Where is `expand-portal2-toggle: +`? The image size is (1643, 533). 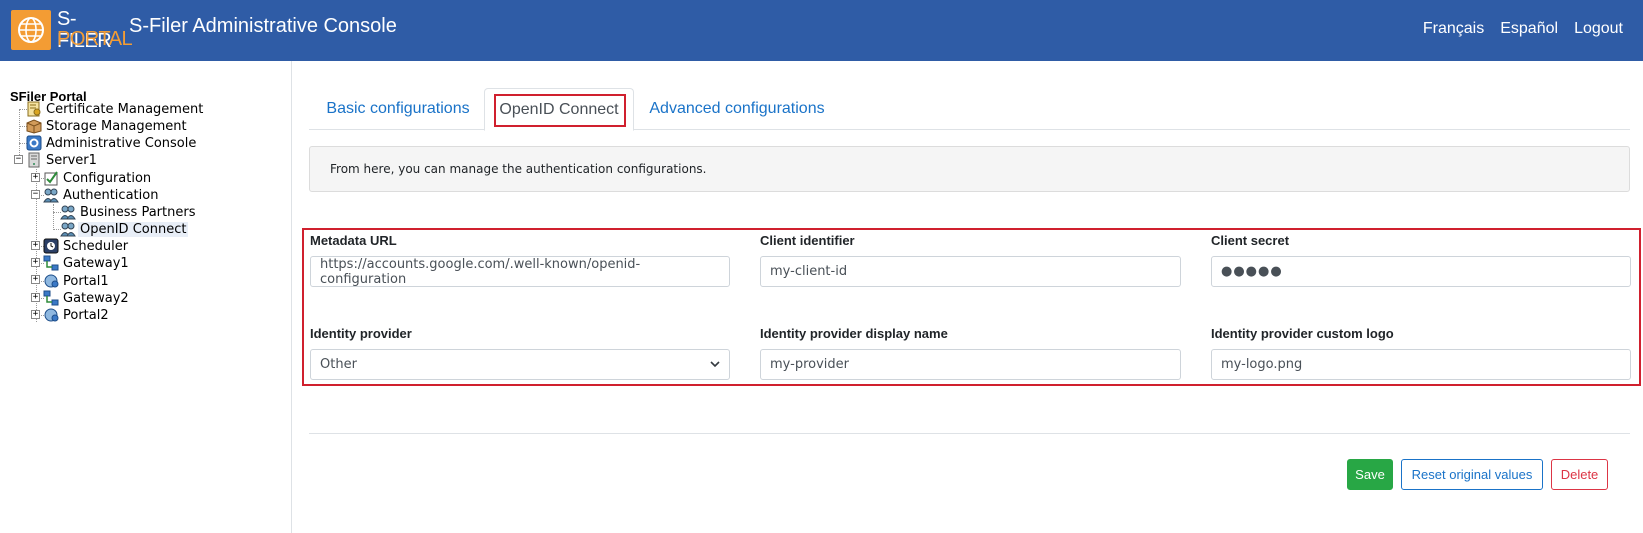
expand-portal2-toggle: + is located at coordinates (35, 314).